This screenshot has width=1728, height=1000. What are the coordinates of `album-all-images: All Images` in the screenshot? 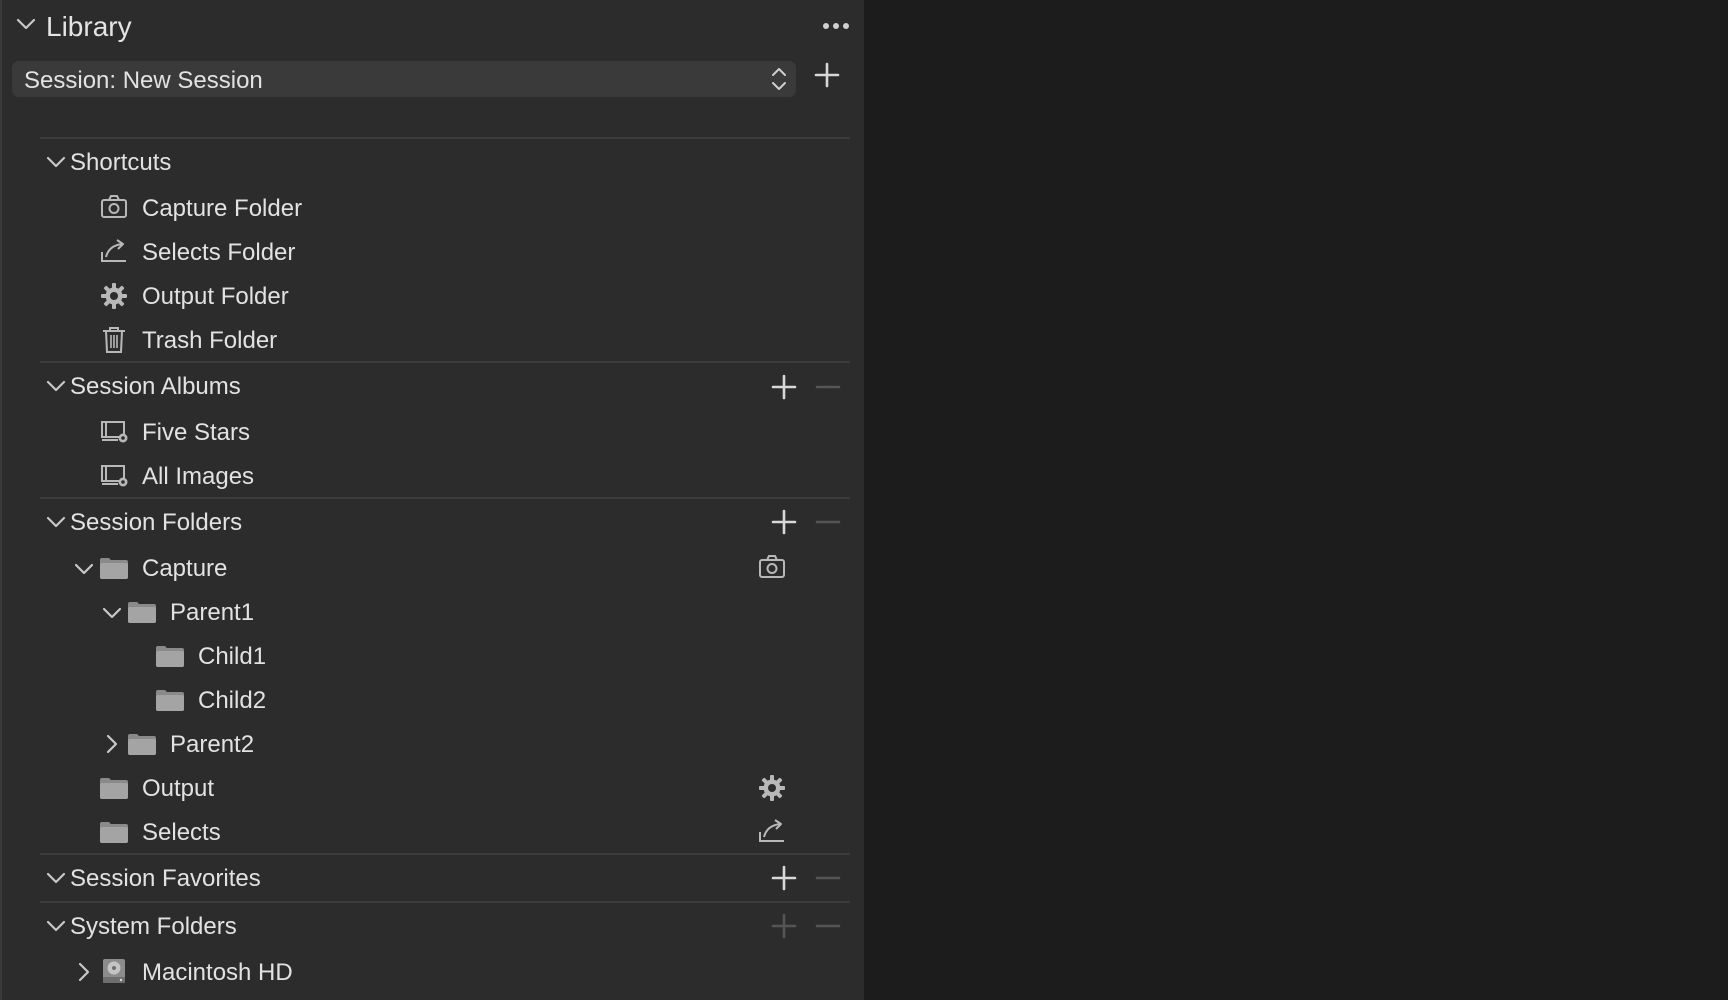 It's located at (433, 477).